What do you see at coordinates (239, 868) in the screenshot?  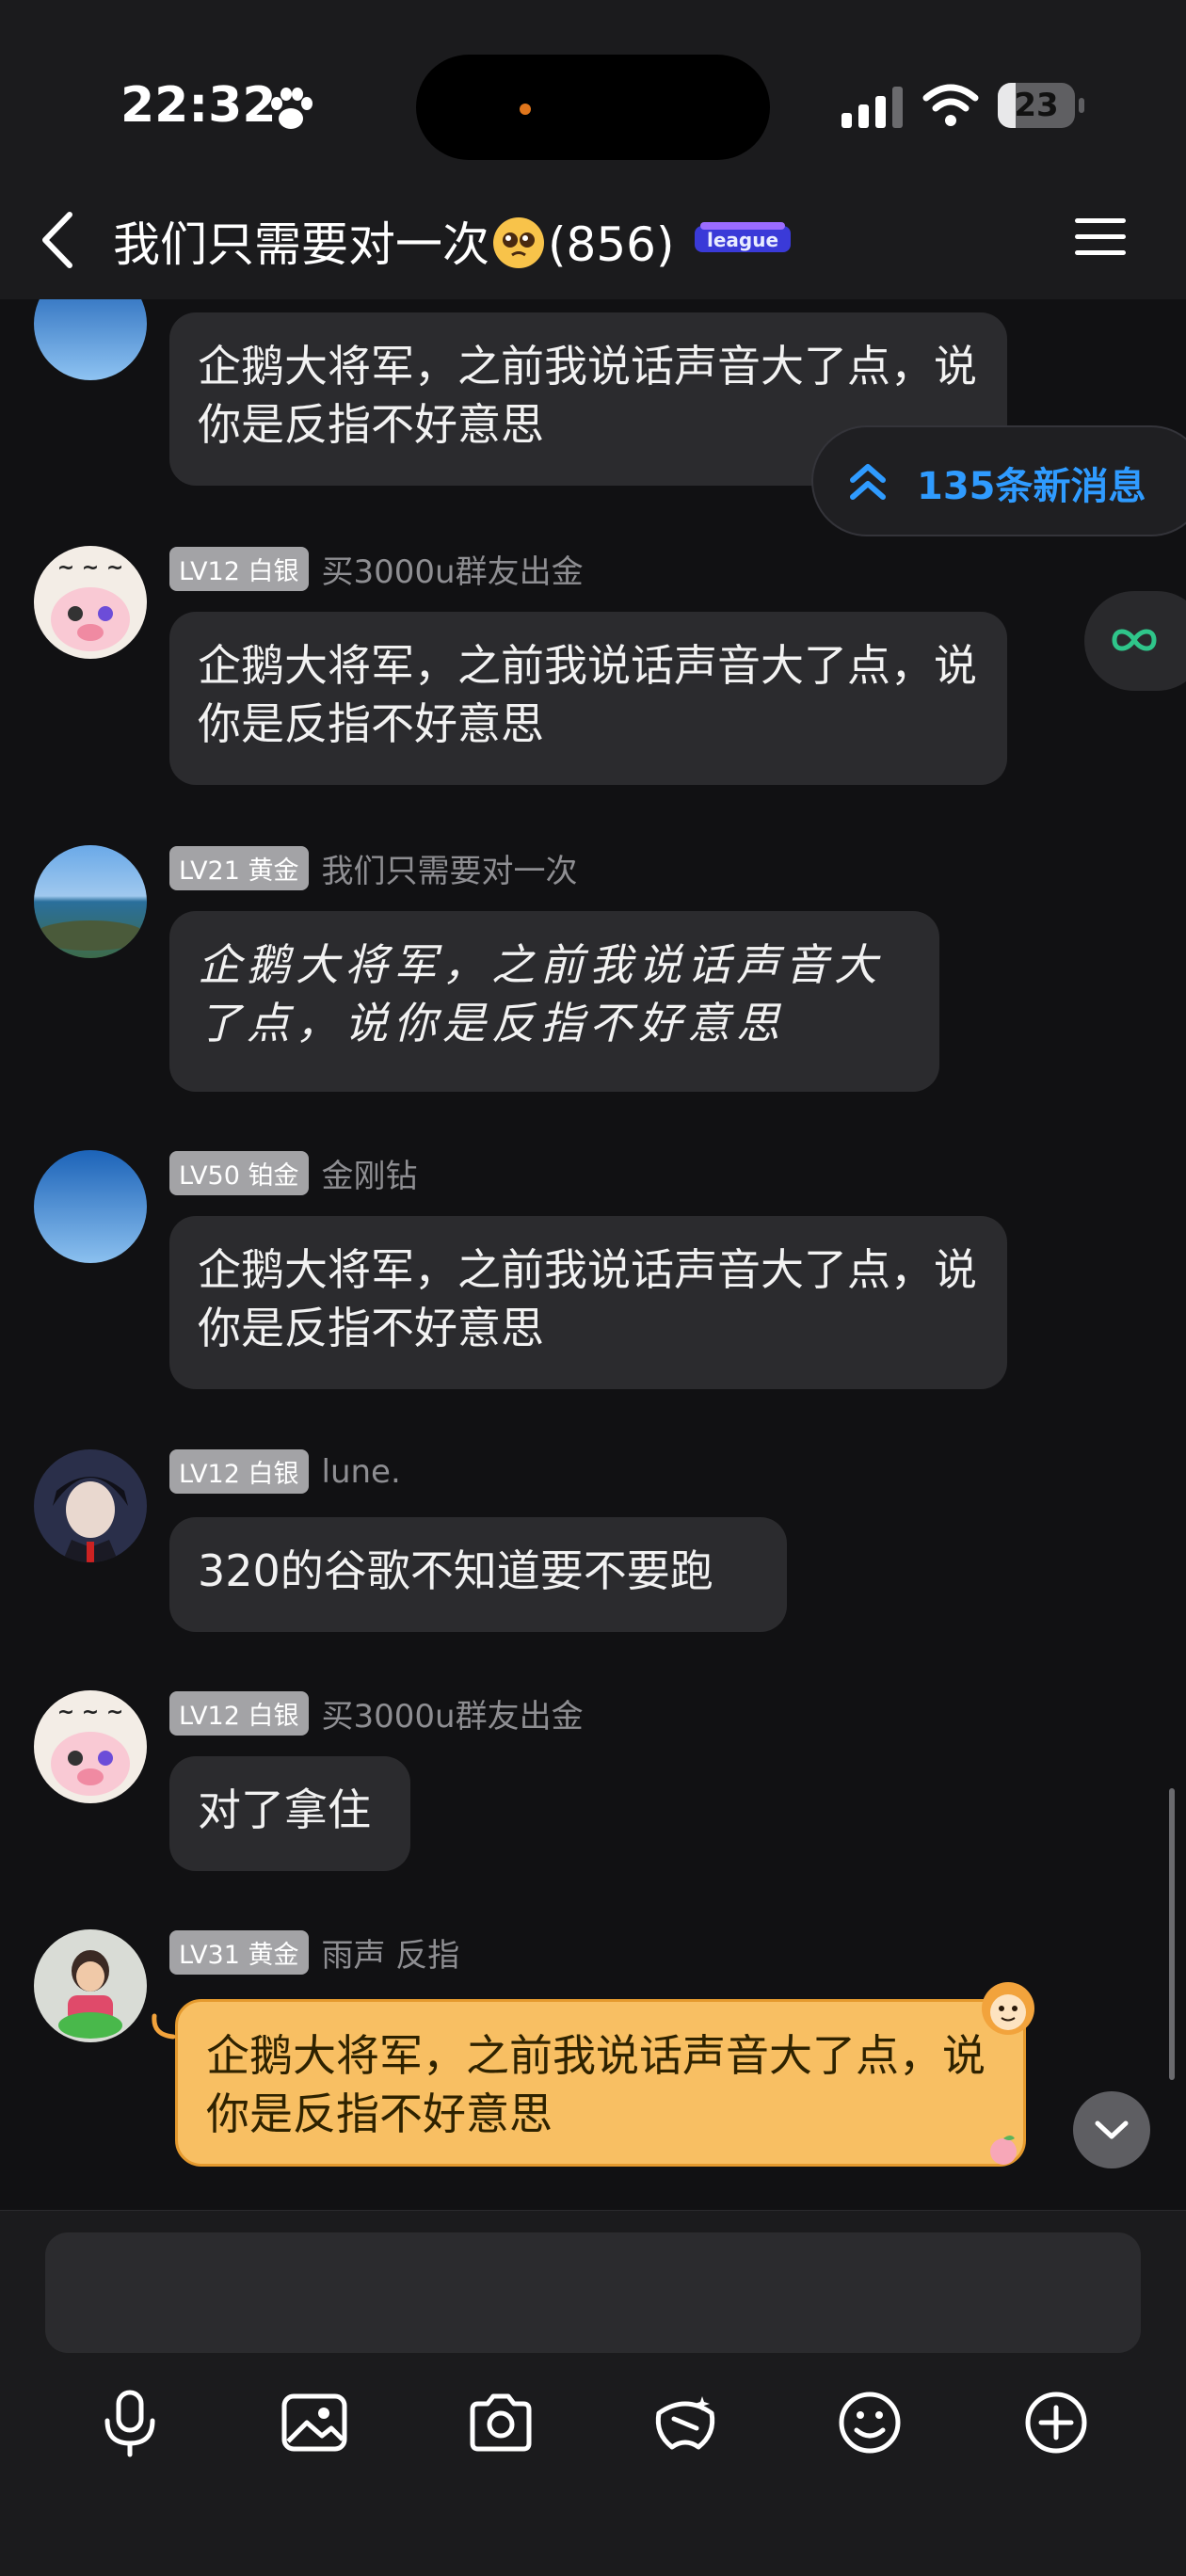 I see `level-badge: LV21 黄金` at bounding box center [239, 868].